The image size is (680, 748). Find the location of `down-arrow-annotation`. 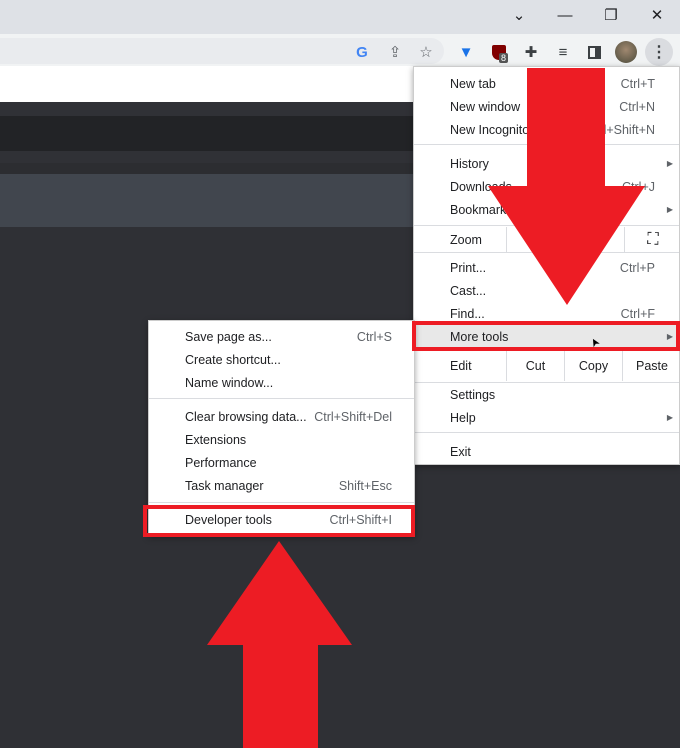

down-arrow-annotation is located at coordinates (566, 186).